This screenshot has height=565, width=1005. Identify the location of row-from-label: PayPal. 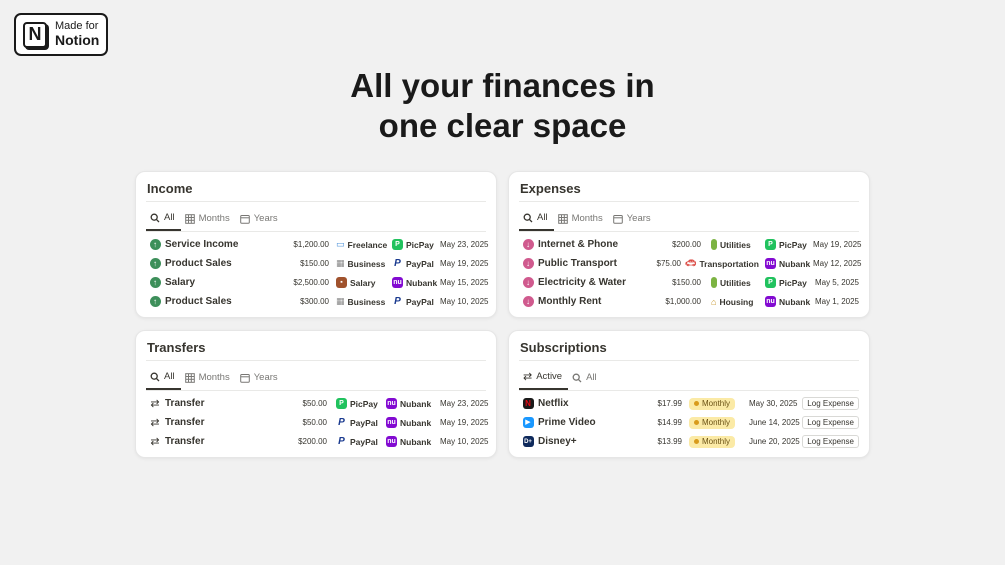
(364, 441).